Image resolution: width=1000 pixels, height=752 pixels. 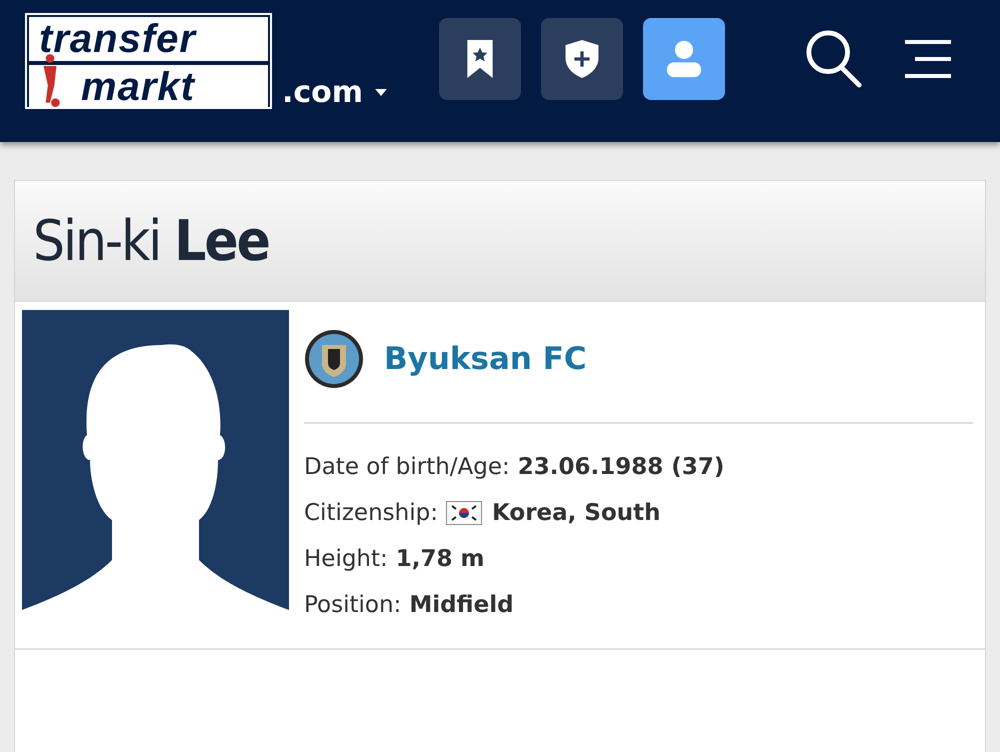 I want to click on domain-dropdown: .com, so click(x=335, y=92).